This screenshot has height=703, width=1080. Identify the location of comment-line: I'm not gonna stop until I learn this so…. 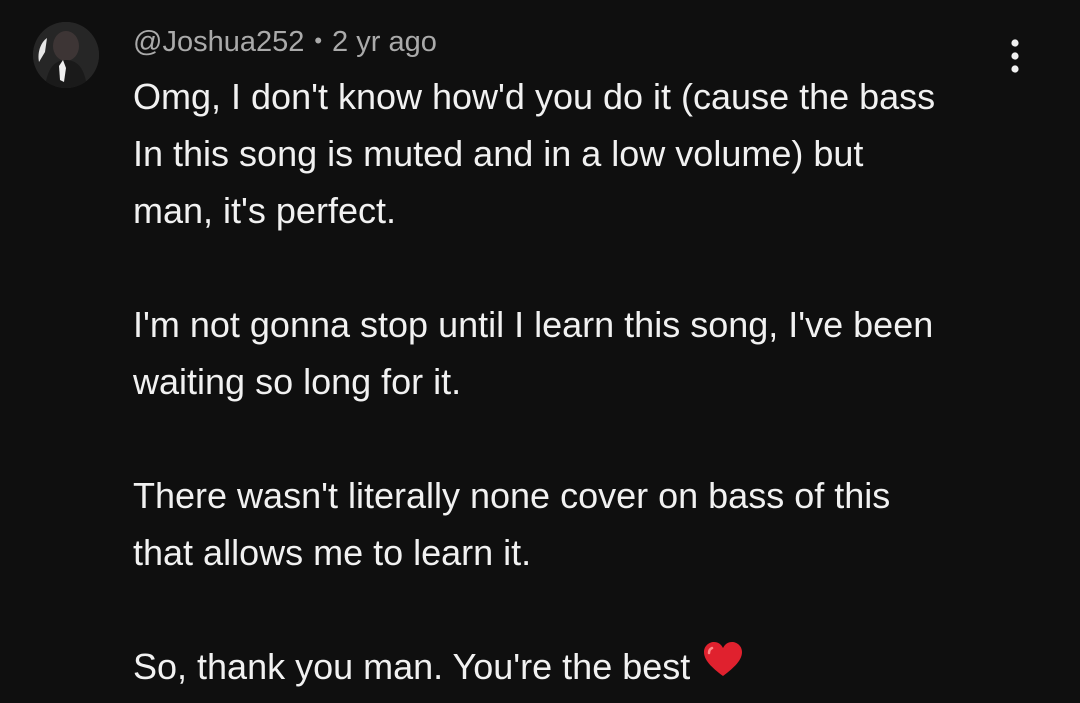
(533, 324).